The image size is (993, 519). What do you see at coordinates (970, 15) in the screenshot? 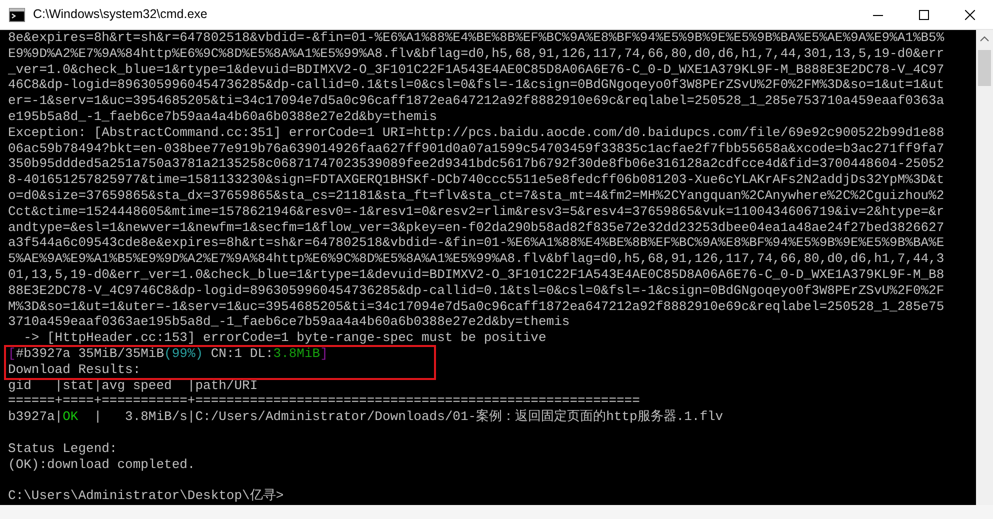
I see `close-icon` at bounding box center [970, 15].